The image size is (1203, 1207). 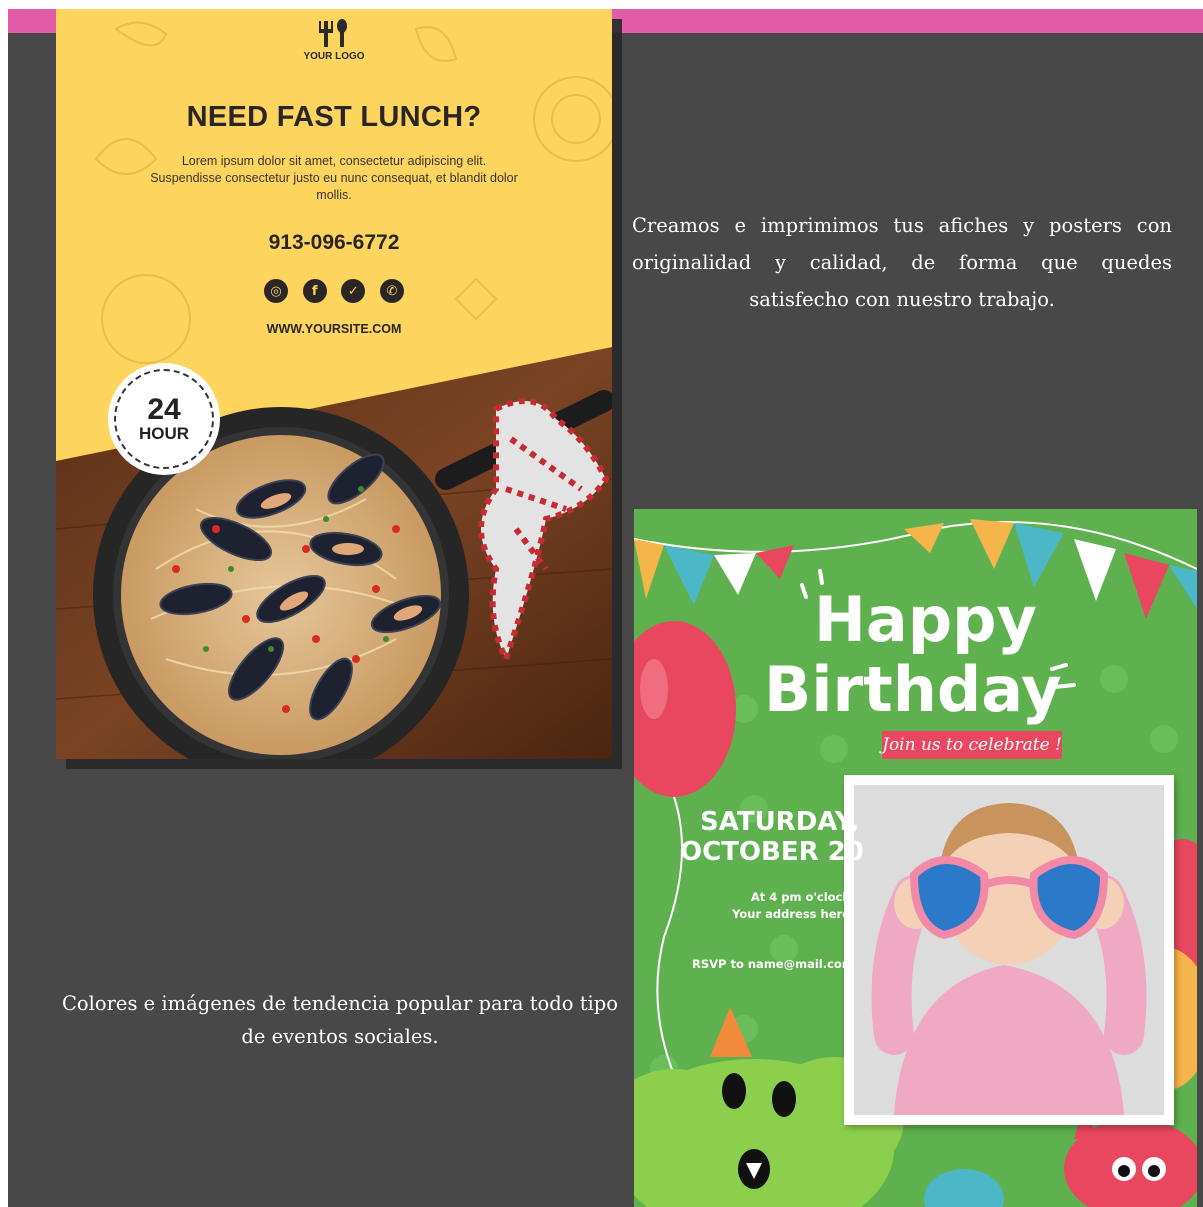 I want to click on birthday-title-line2: Birthday, so click(x=913, y=689).